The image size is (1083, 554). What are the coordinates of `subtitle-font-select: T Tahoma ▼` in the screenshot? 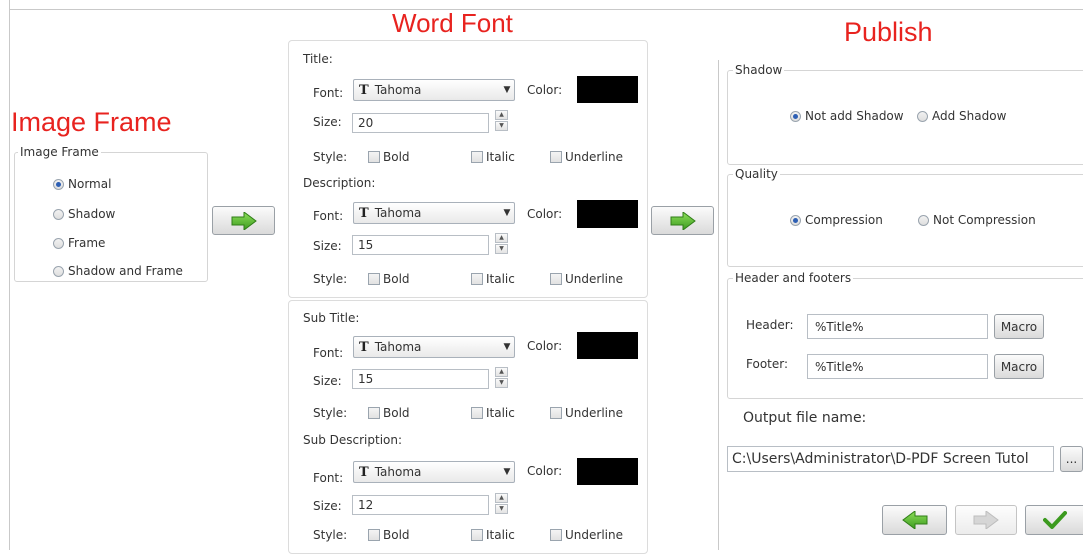 It's located at (434, 347).